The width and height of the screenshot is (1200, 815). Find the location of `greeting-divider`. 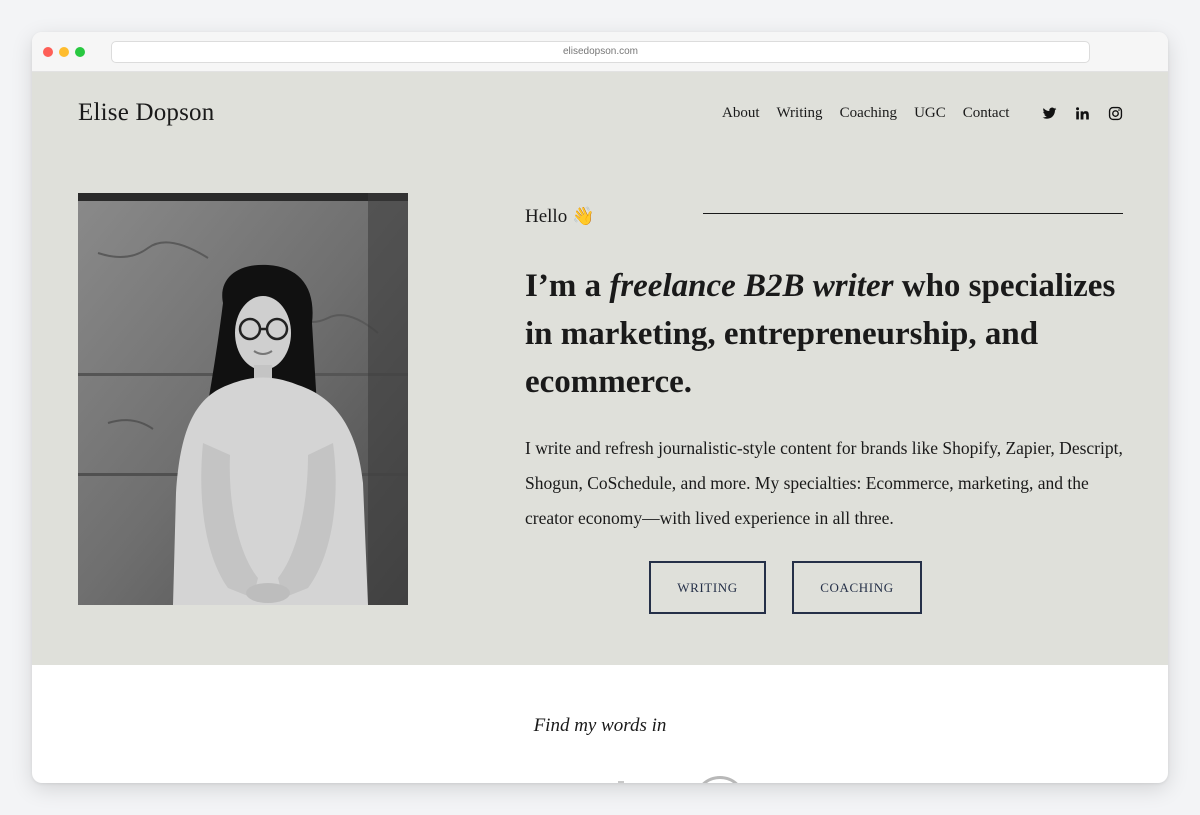

greeting-divider is located at coordinates (913, 213).